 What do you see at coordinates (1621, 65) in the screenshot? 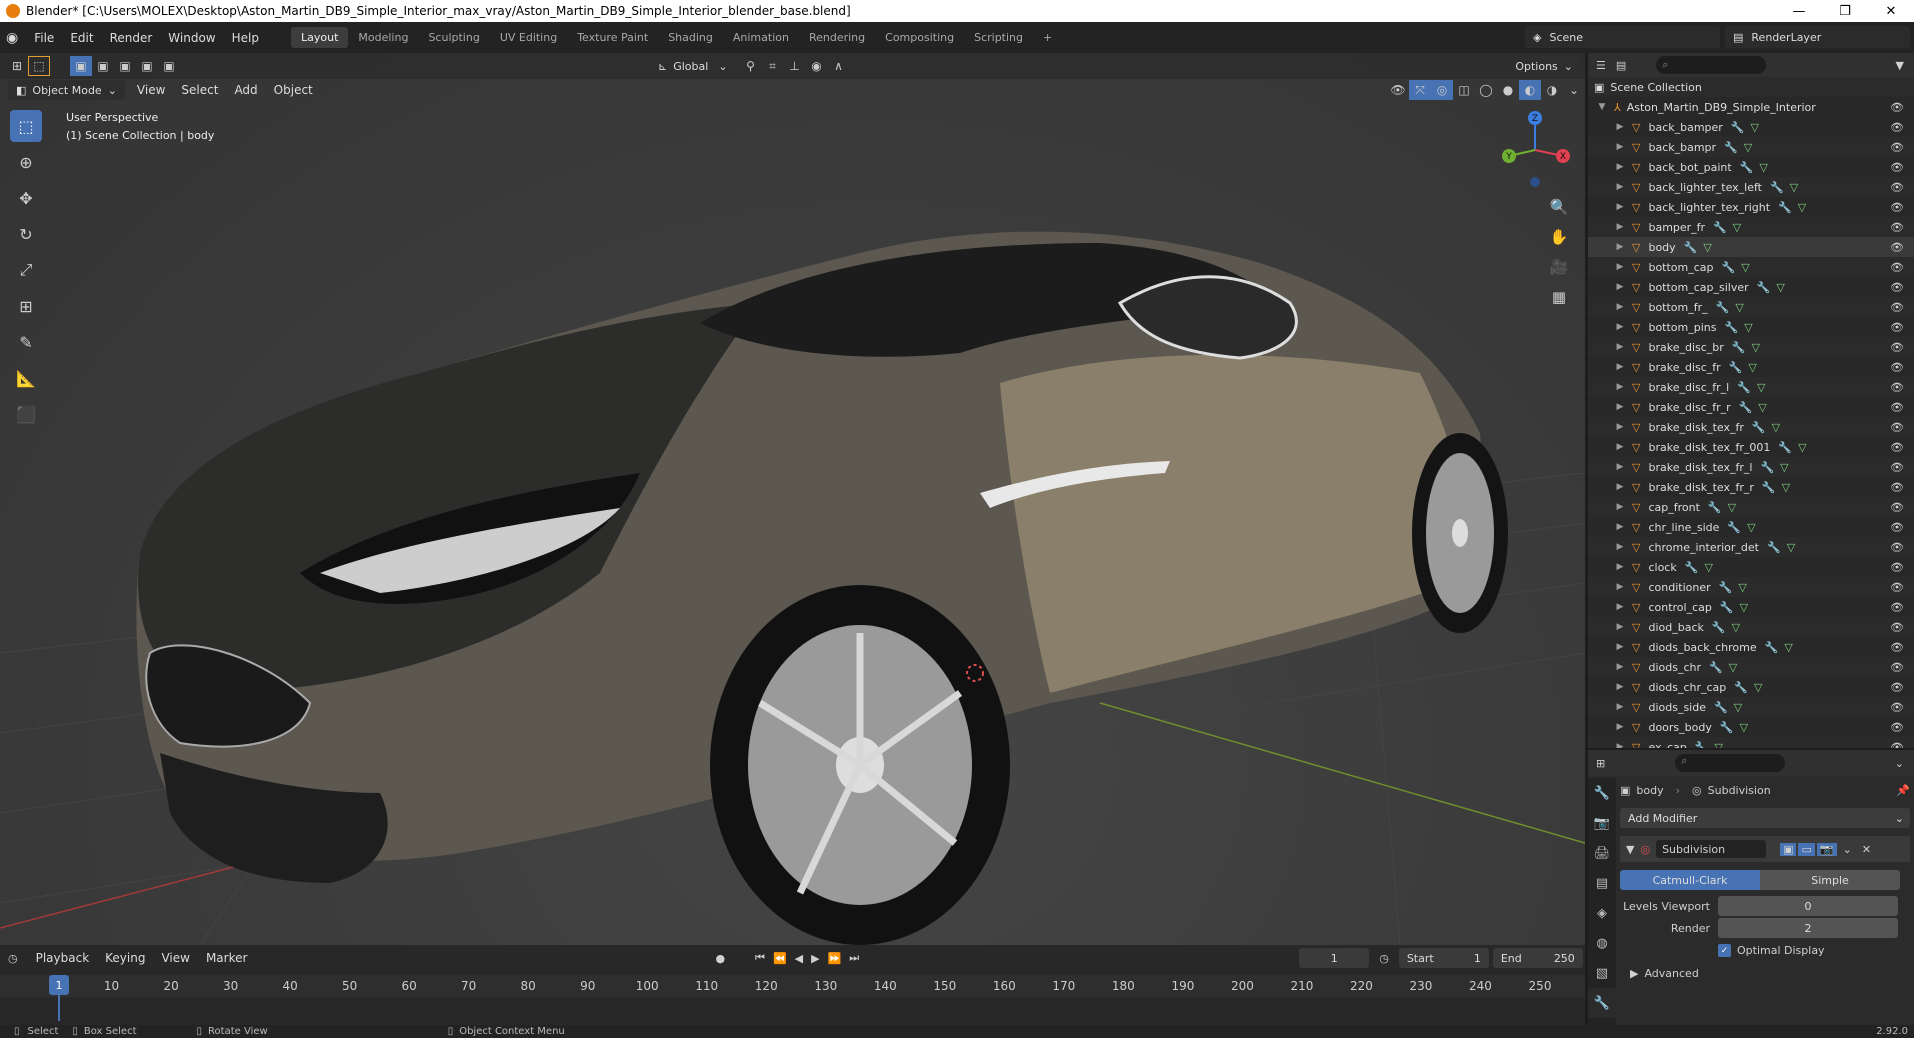
I see `display-mode-icon: ▤` at bounding box center [1621, 65].